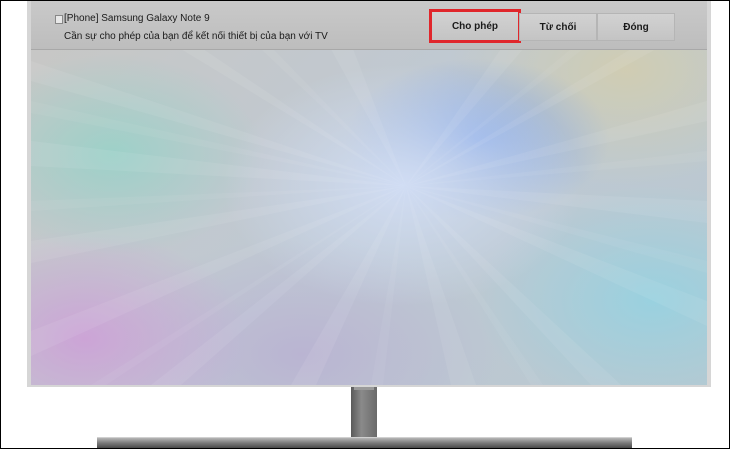 The height and width of the screenshot is (449, 730). I want to click on deny-button: Từ chối, so click(558, 27).